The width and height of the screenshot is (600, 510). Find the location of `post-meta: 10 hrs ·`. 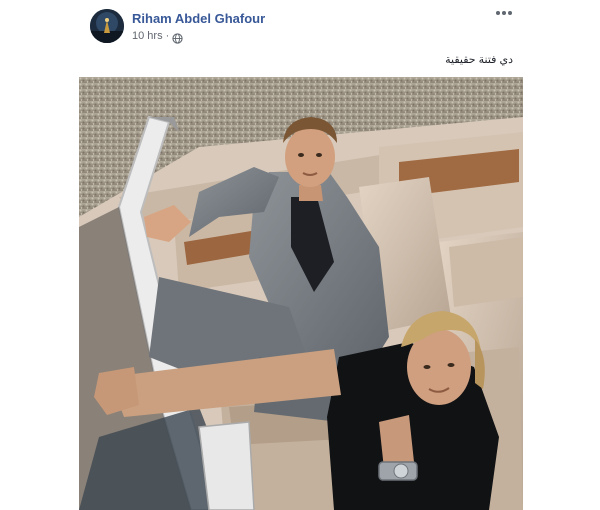

post-meta: 10 hrs · is located at coordinates (157, 36).